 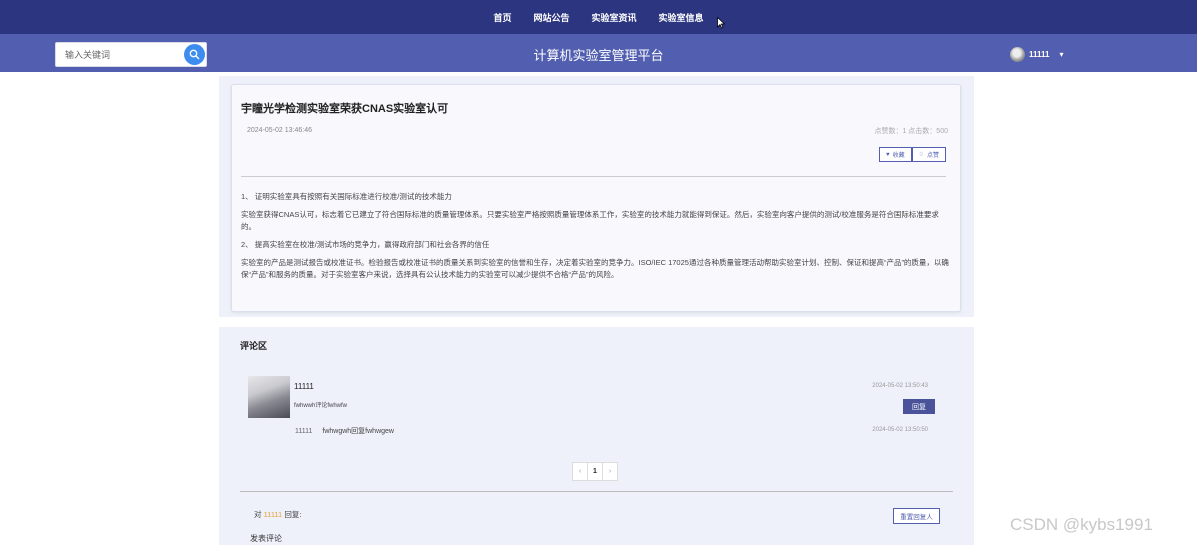 I want to click on user-menu: 11111 ▾, so click(x=1037, y=54).